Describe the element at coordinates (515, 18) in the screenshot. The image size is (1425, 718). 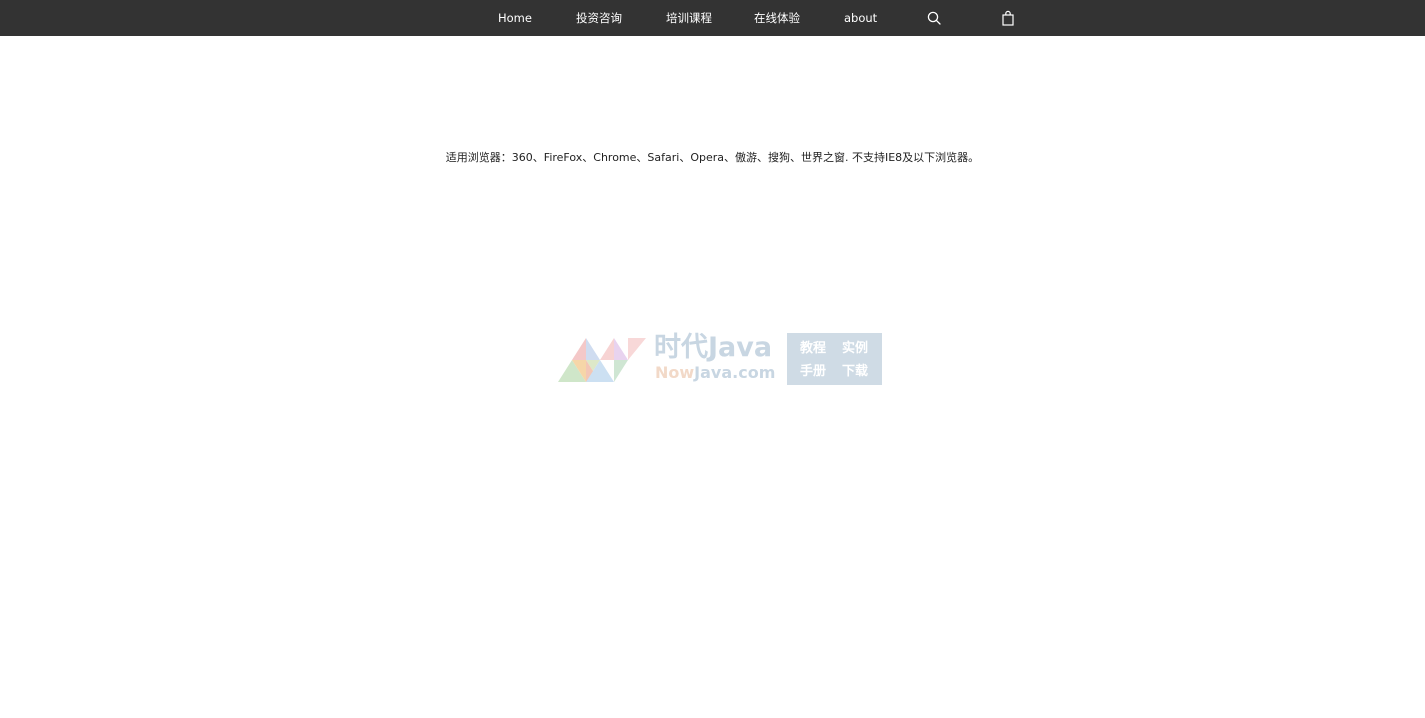
I see `nav-item-home: Home` at that location.